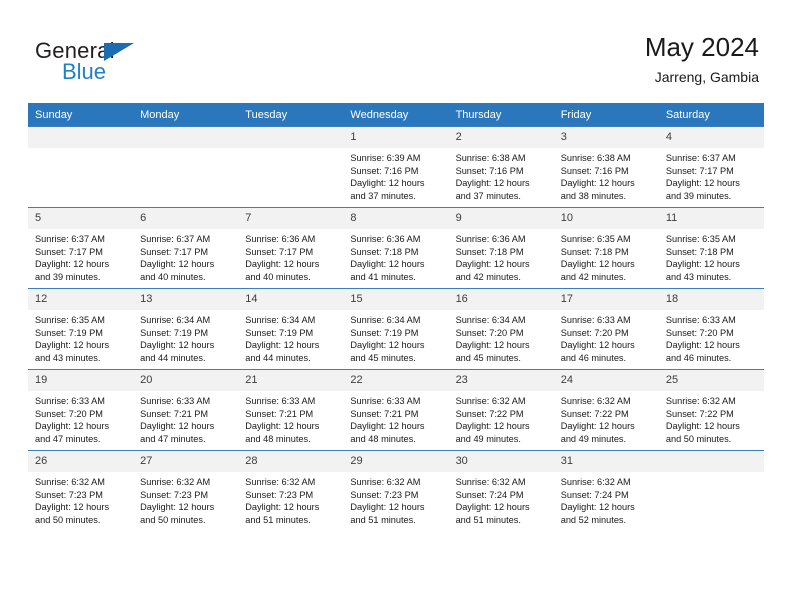 The height and width of the screenshot is (612, 792). I want to click on day-number: 17, so click(606, 299).